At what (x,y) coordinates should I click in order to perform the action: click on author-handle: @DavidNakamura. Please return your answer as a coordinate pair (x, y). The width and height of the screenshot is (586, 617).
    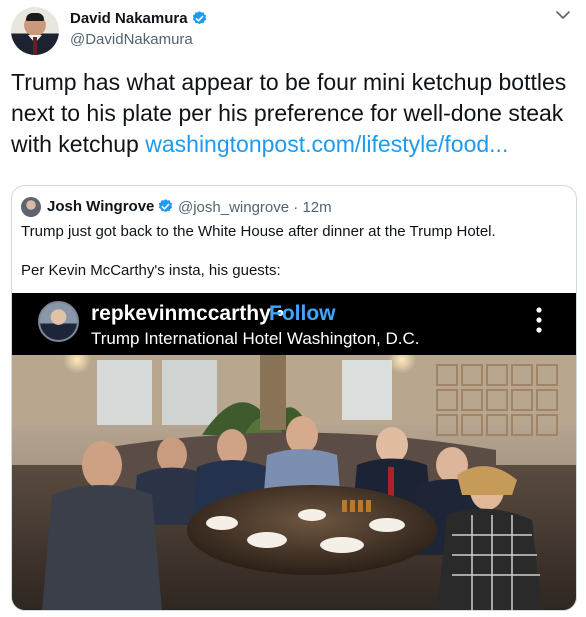
    Looking at the image, I should click on (131, 39).